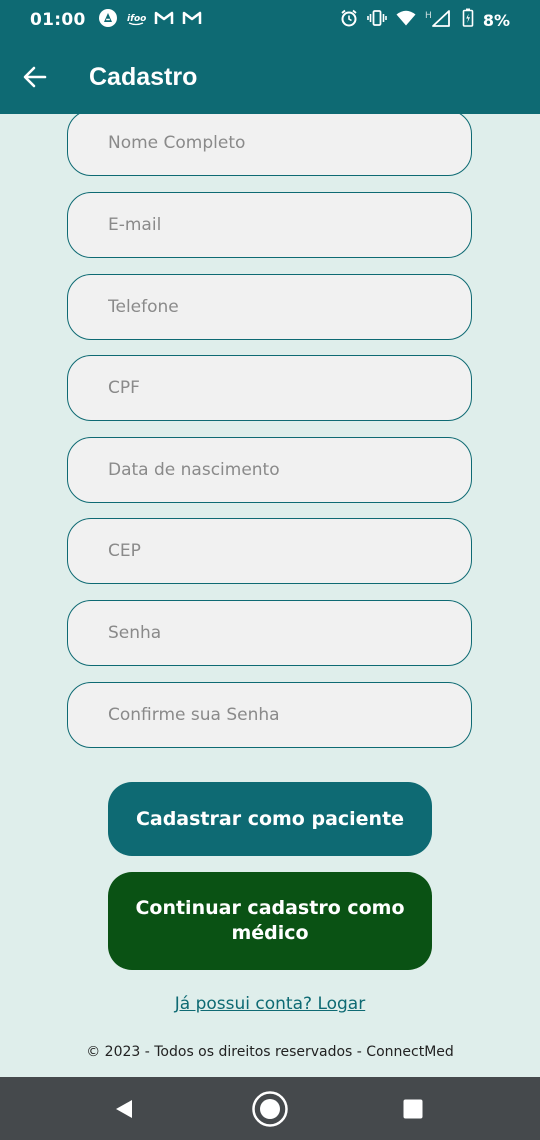 The image size is (540, 1140). I want to click on nav-home-button, so click(270, 1109).